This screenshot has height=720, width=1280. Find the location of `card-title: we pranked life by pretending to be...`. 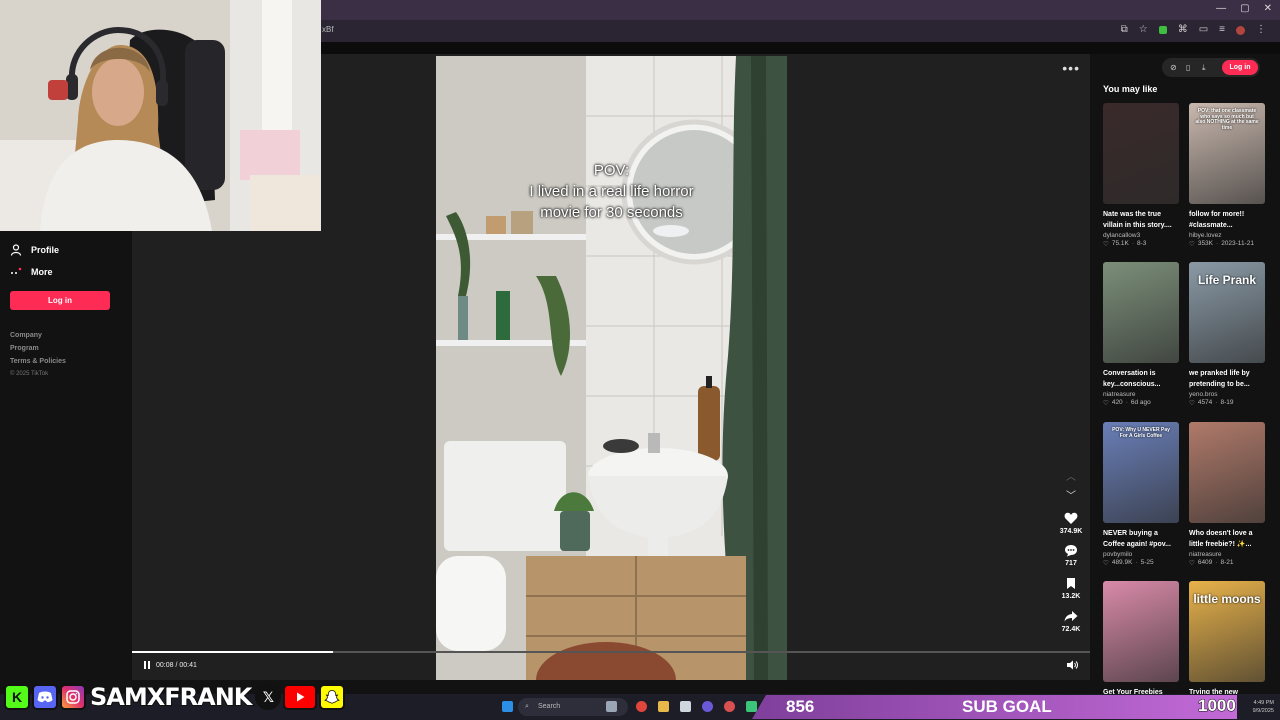

card-title: we pranked life by pretending to be... is located at coordinates (1227, 379).